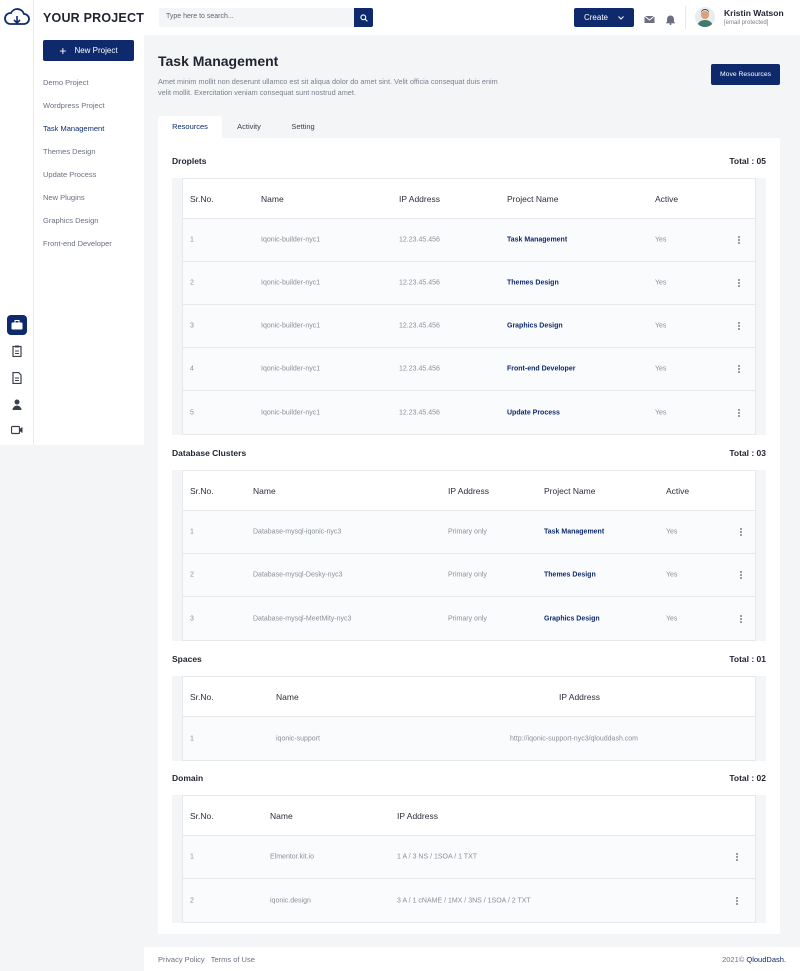 This screenshot has height=971, width=800. What do you see at coordinates (766, 959) in the screenshot?
I see `brand-link: QloudDash.` at bounding box center [766, 959].